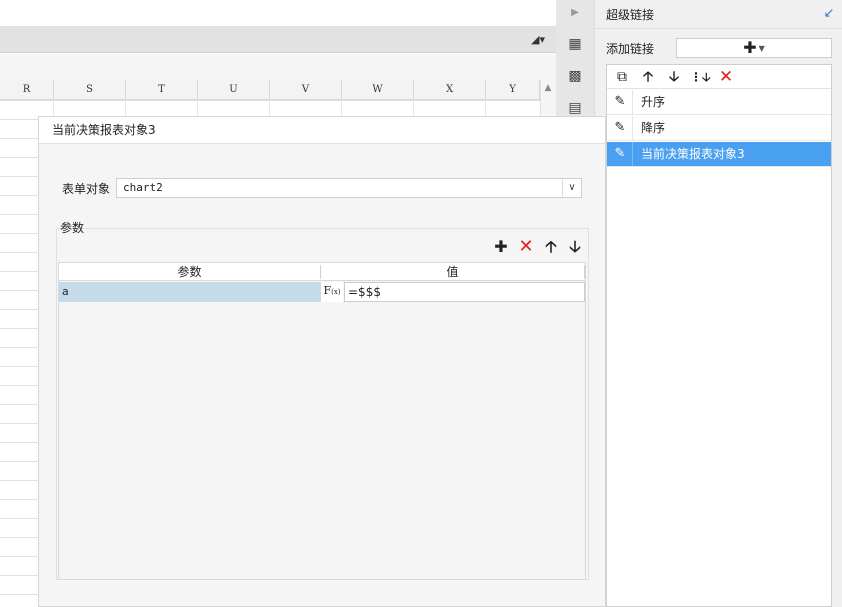 This screenshot has height=607, width=842. I want to click on column-header: S, so click(90, 90).